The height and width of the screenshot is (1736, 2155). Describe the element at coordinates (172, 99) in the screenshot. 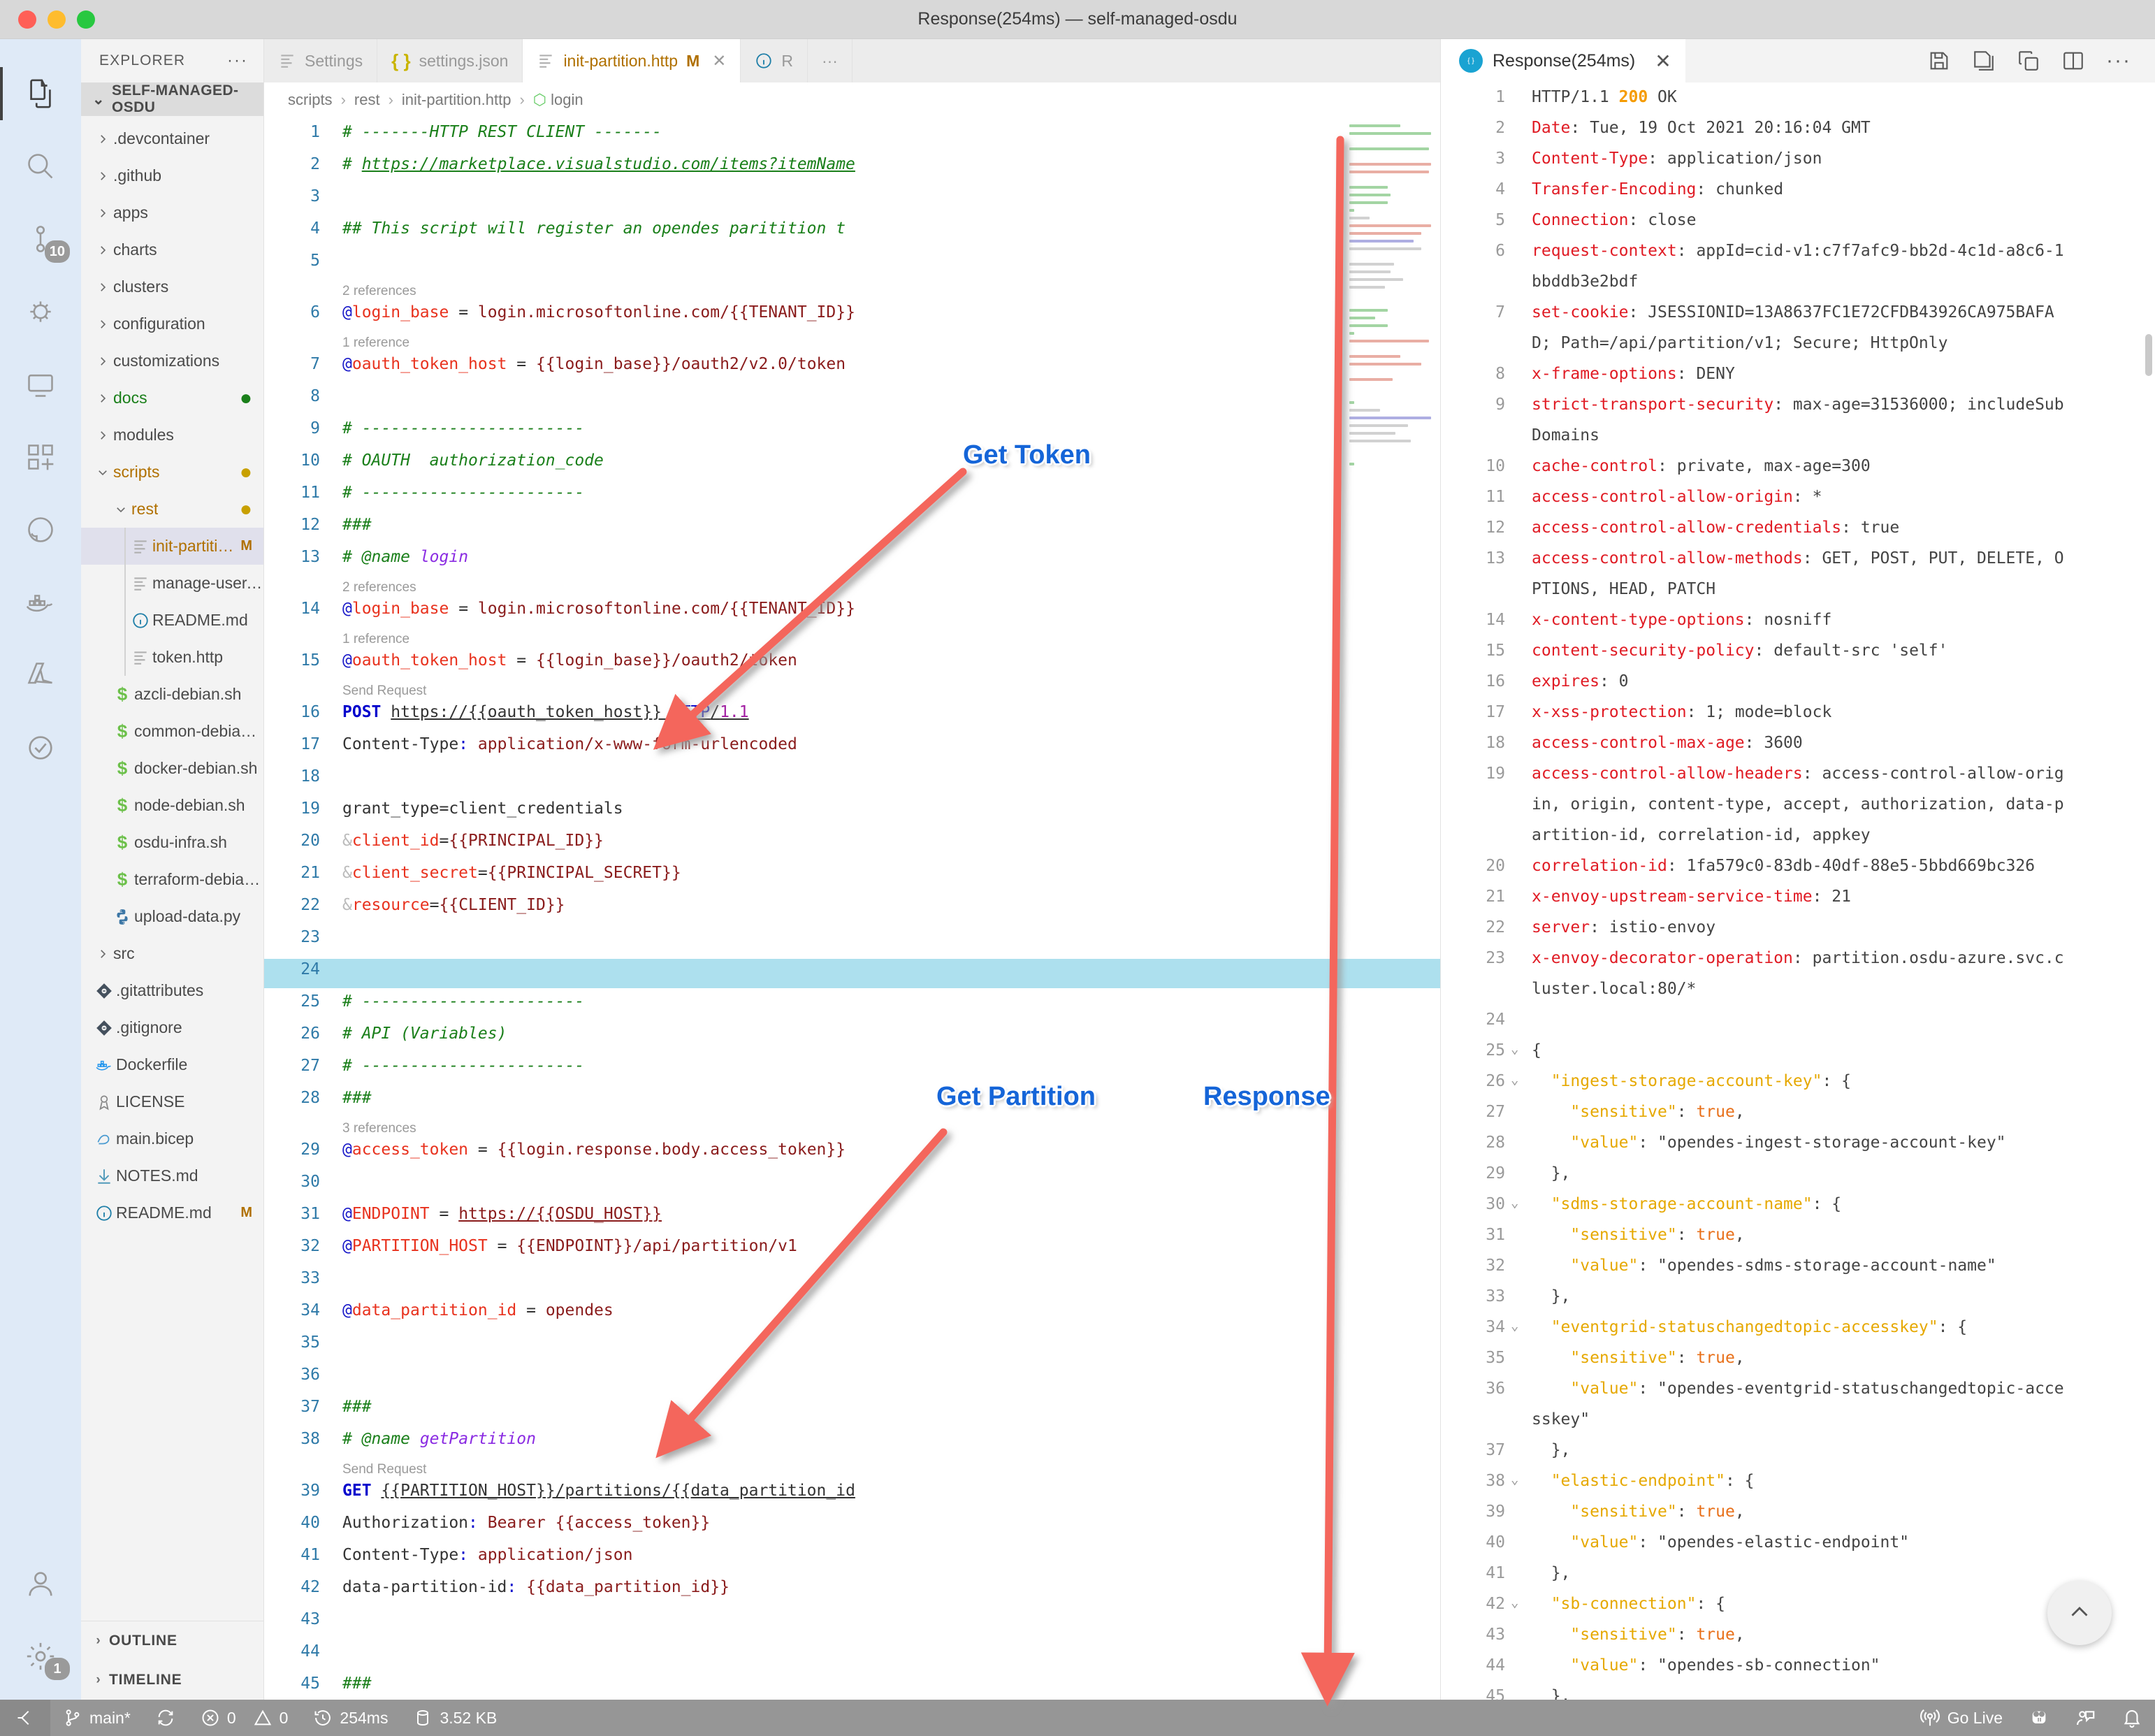

I see `explorer-root-folder: ⌄ SELF-MANAGED-OSDU` at that location.